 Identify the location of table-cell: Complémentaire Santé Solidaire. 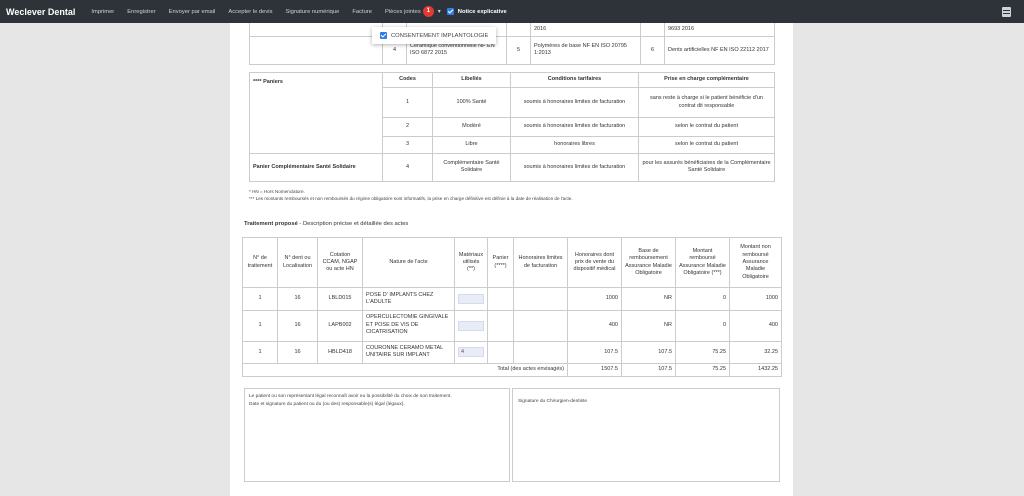
(471, 167).